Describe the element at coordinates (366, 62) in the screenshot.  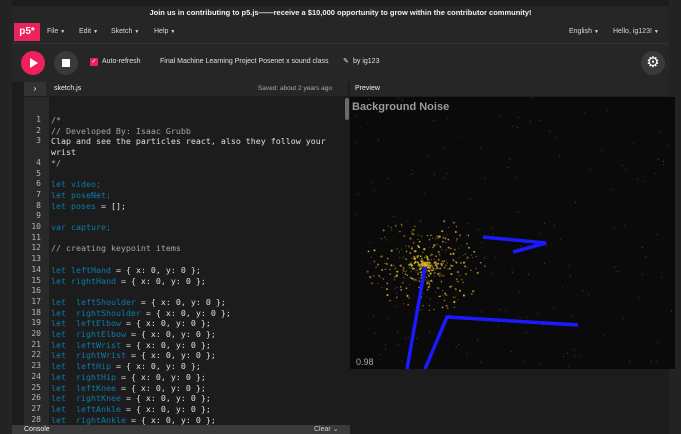
I see `project-owner: by ig123` at that location.